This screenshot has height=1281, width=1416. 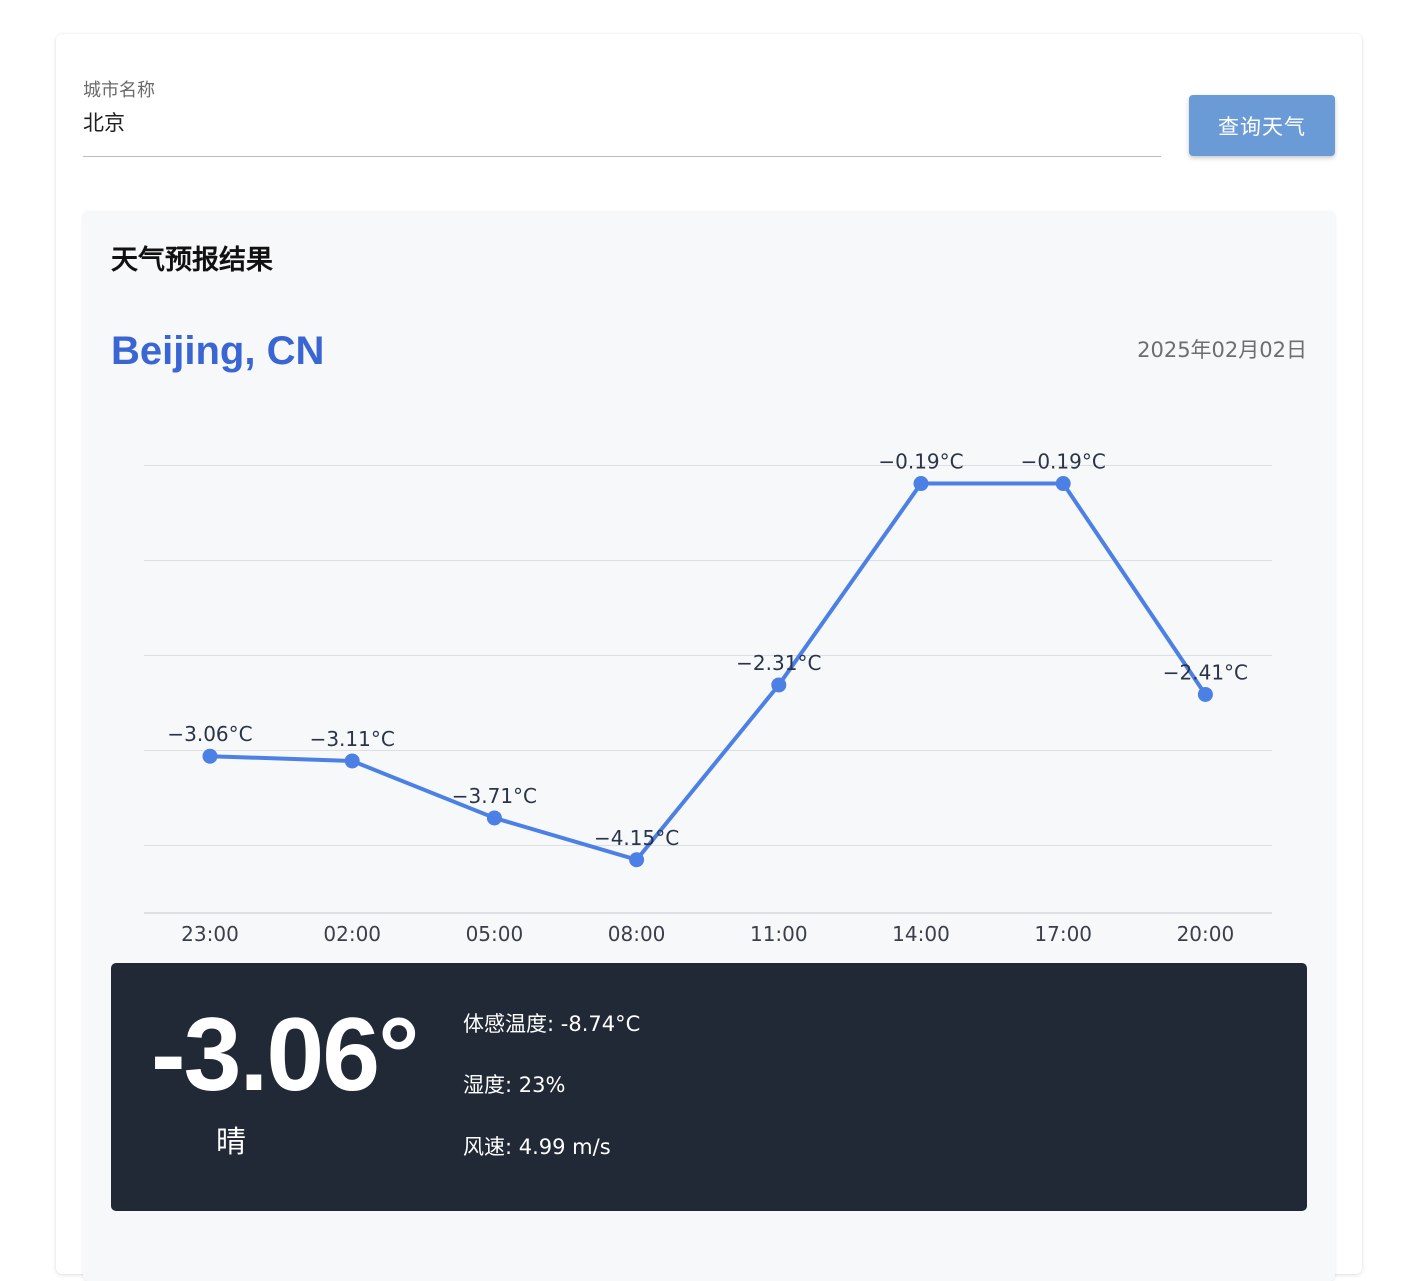 I want to click on x-axis-tick-label: 23:00, so click(x=210, y=934).